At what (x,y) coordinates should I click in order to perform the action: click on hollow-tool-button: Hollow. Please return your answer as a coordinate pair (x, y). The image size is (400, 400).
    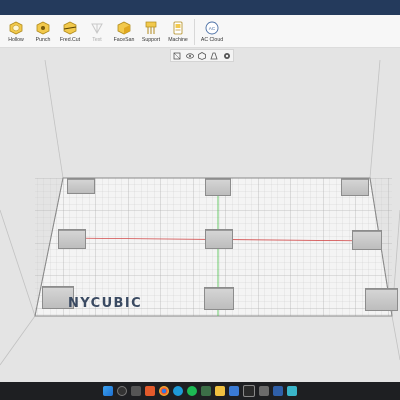
    Looking at the image, I should click on (16, 29).